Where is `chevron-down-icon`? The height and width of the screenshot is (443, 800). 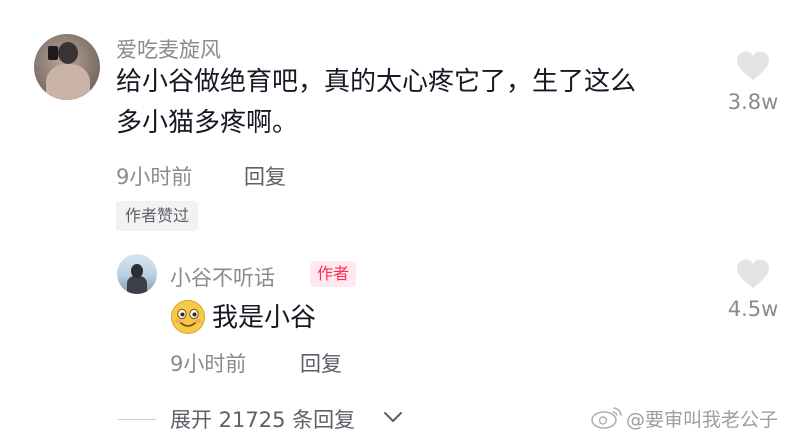
chevron-down-icon is located at coordinates (393, 417).